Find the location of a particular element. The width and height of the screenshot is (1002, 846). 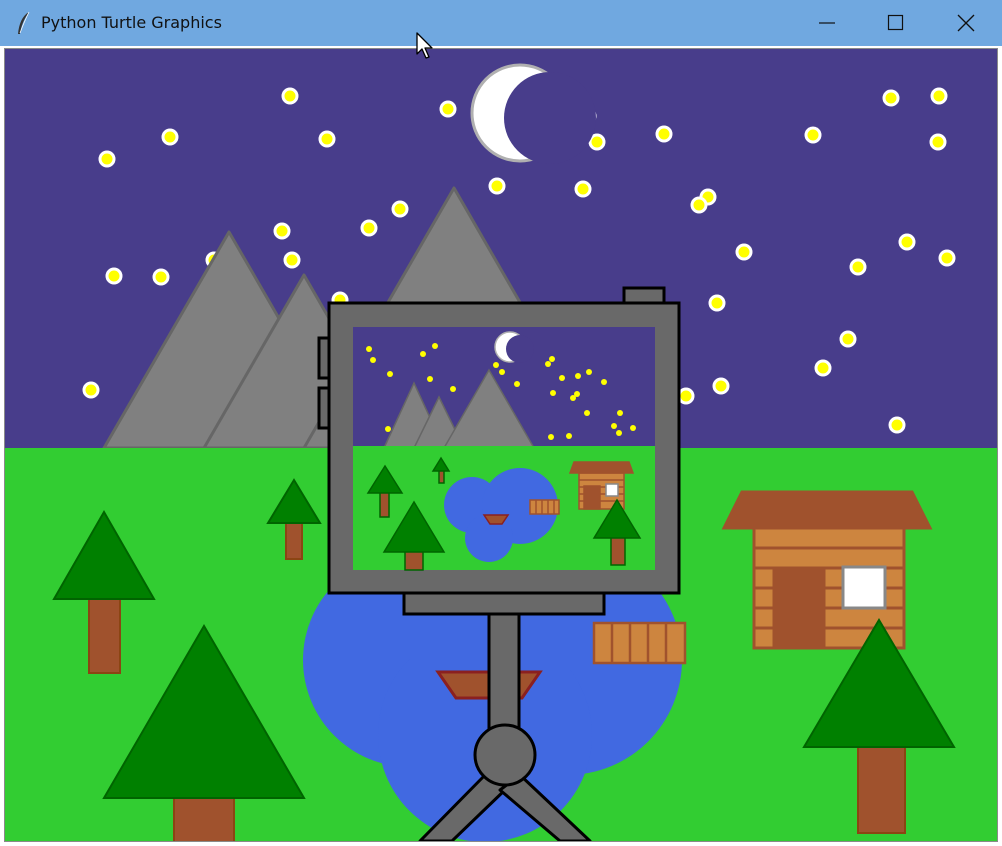

feather-icon is located at coordinates (24, 22).